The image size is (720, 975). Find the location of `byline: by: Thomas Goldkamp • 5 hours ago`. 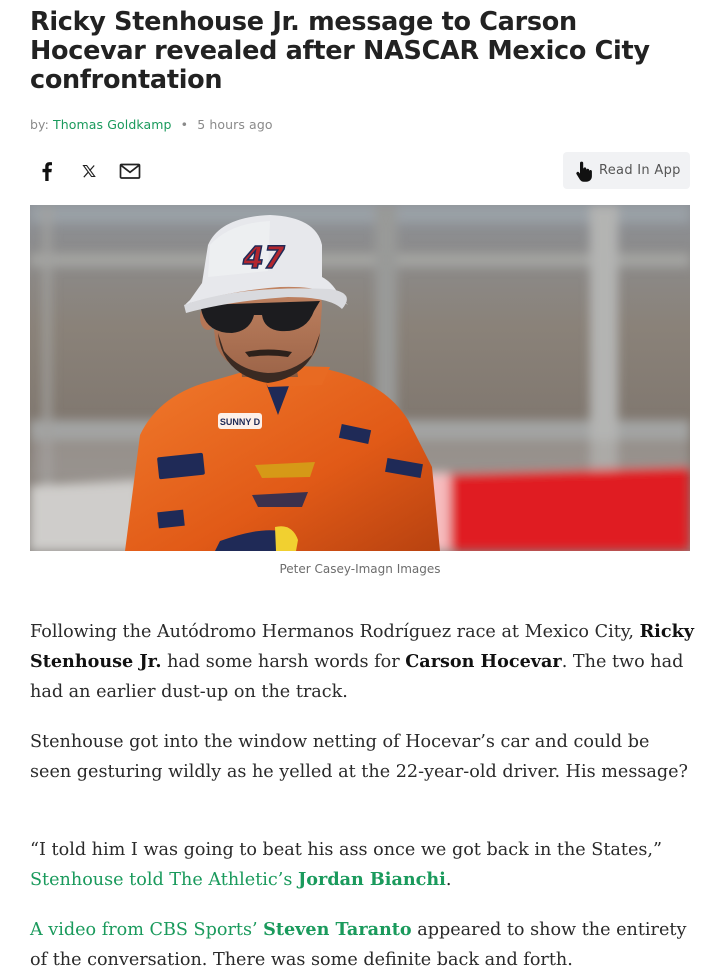

byline: by: Thomas Goldkamp • 5 hours ago is located at coordinates (151, 124).